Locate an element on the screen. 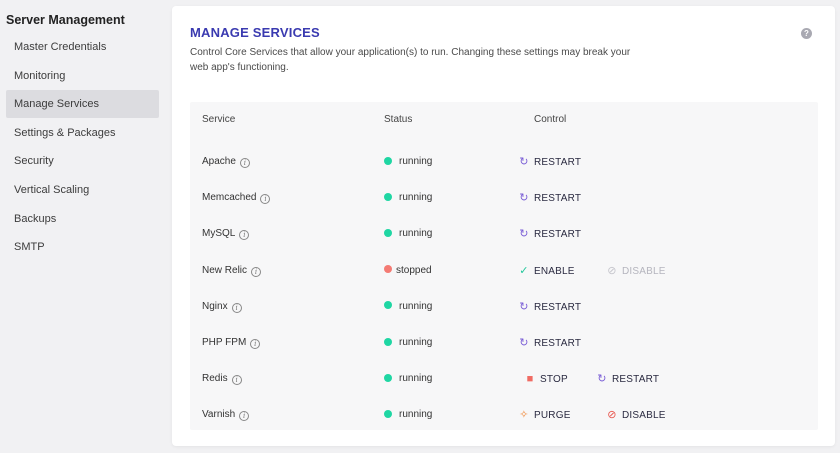 The image size is (840, 453). check-circle-icon: ✓ is located at coordinates (524, 270).